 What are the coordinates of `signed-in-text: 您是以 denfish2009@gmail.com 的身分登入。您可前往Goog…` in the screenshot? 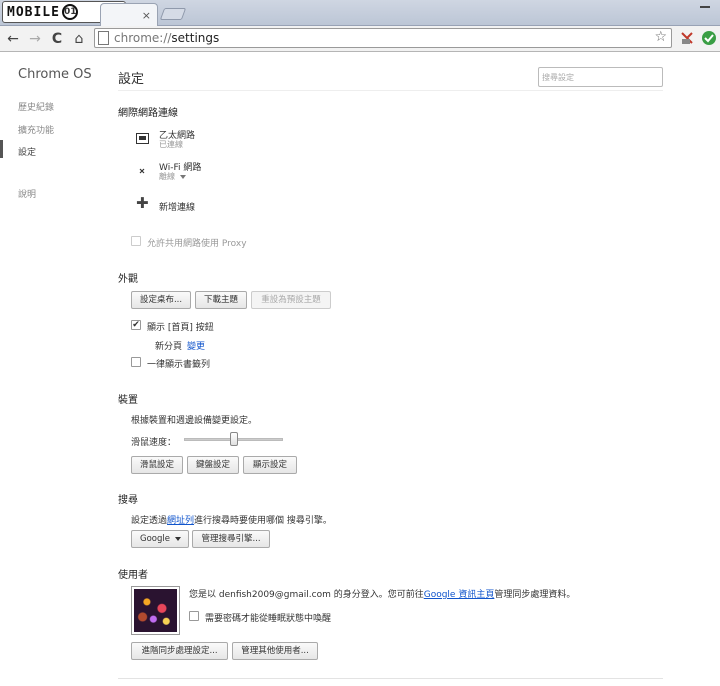 It's located at (382, 593).